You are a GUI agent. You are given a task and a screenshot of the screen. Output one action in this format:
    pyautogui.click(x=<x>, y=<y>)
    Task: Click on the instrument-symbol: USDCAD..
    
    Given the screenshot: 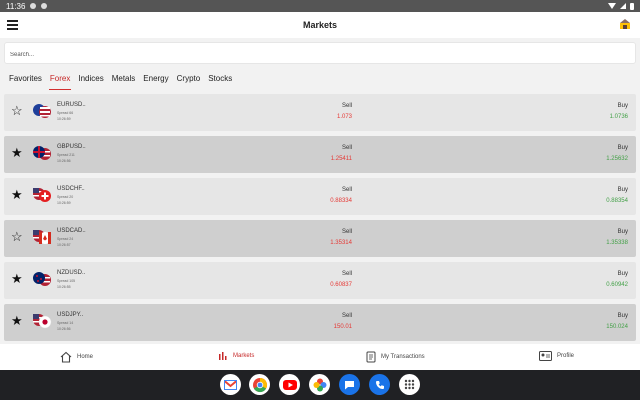 What is the action you would take?
    pyautogui.click(x=71, y=231)
    